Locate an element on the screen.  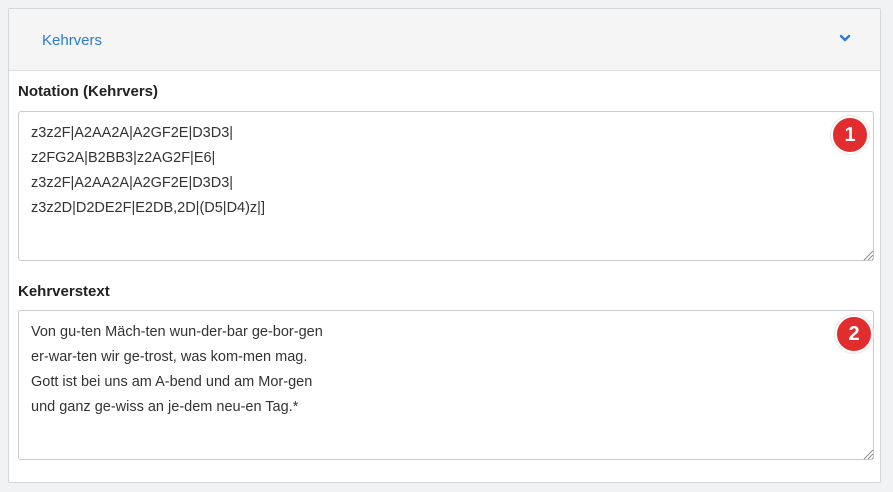
chevron-down-icon is located at coordinates (845, 38).